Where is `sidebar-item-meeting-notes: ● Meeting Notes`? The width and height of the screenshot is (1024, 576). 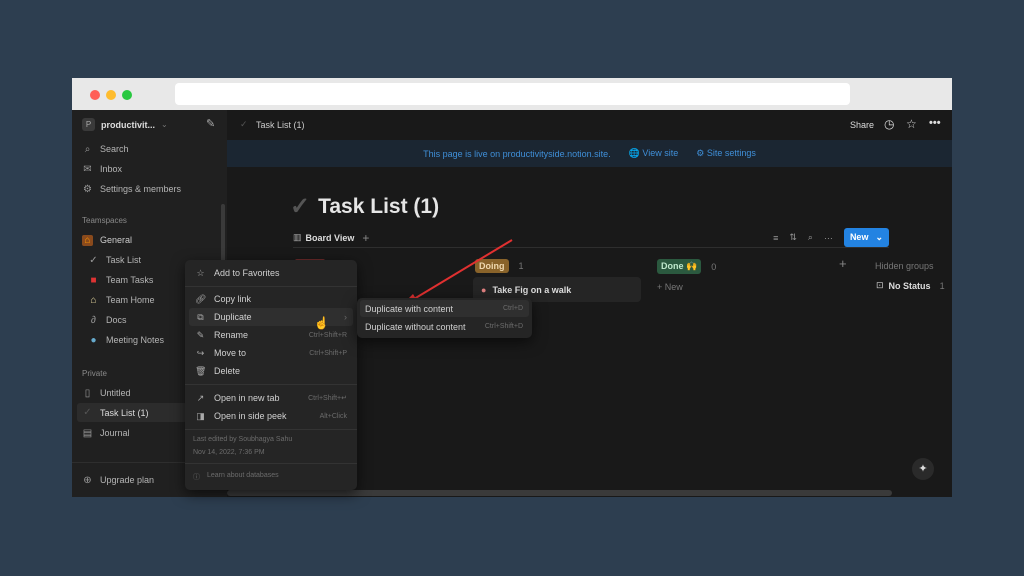
sidebar-item-meeting-notes: ● Meeting Notes is located at coordinates (126, 340).